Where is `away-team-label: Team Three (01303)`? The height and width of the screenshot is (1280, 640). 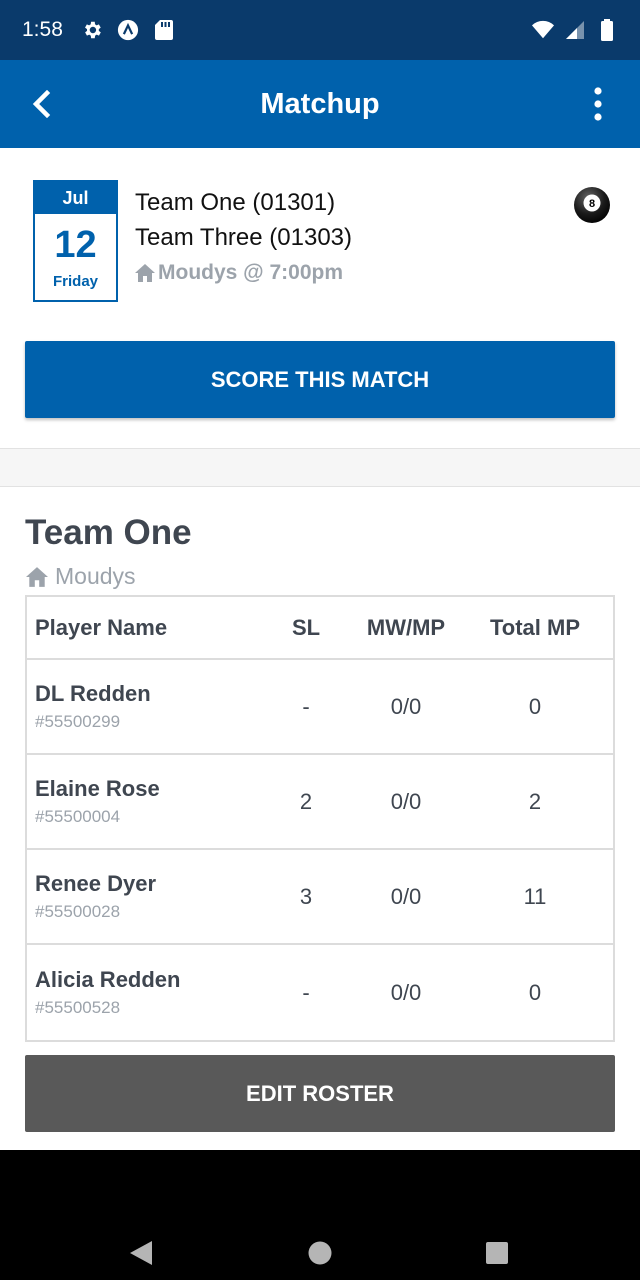
away-team-label: Team Three (01303) is located at coordinates (244, 237).